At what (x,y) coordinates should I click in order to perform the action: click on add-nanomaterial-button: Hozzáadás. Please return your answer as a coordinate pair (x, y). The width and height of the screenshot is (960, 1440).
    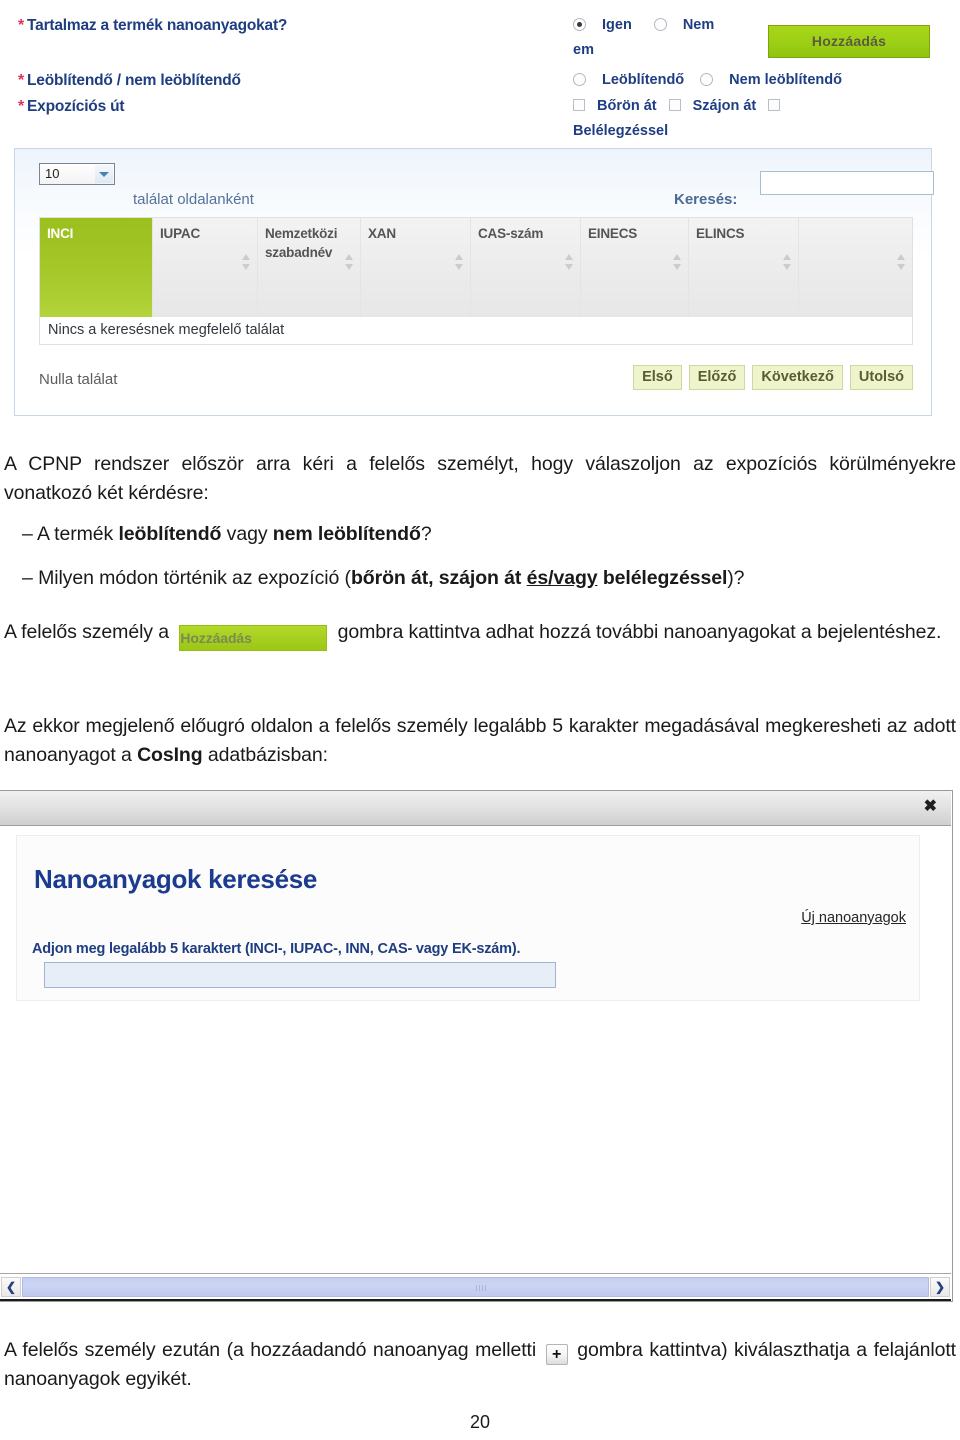
    Looking at the image, I should click on (849, 41).